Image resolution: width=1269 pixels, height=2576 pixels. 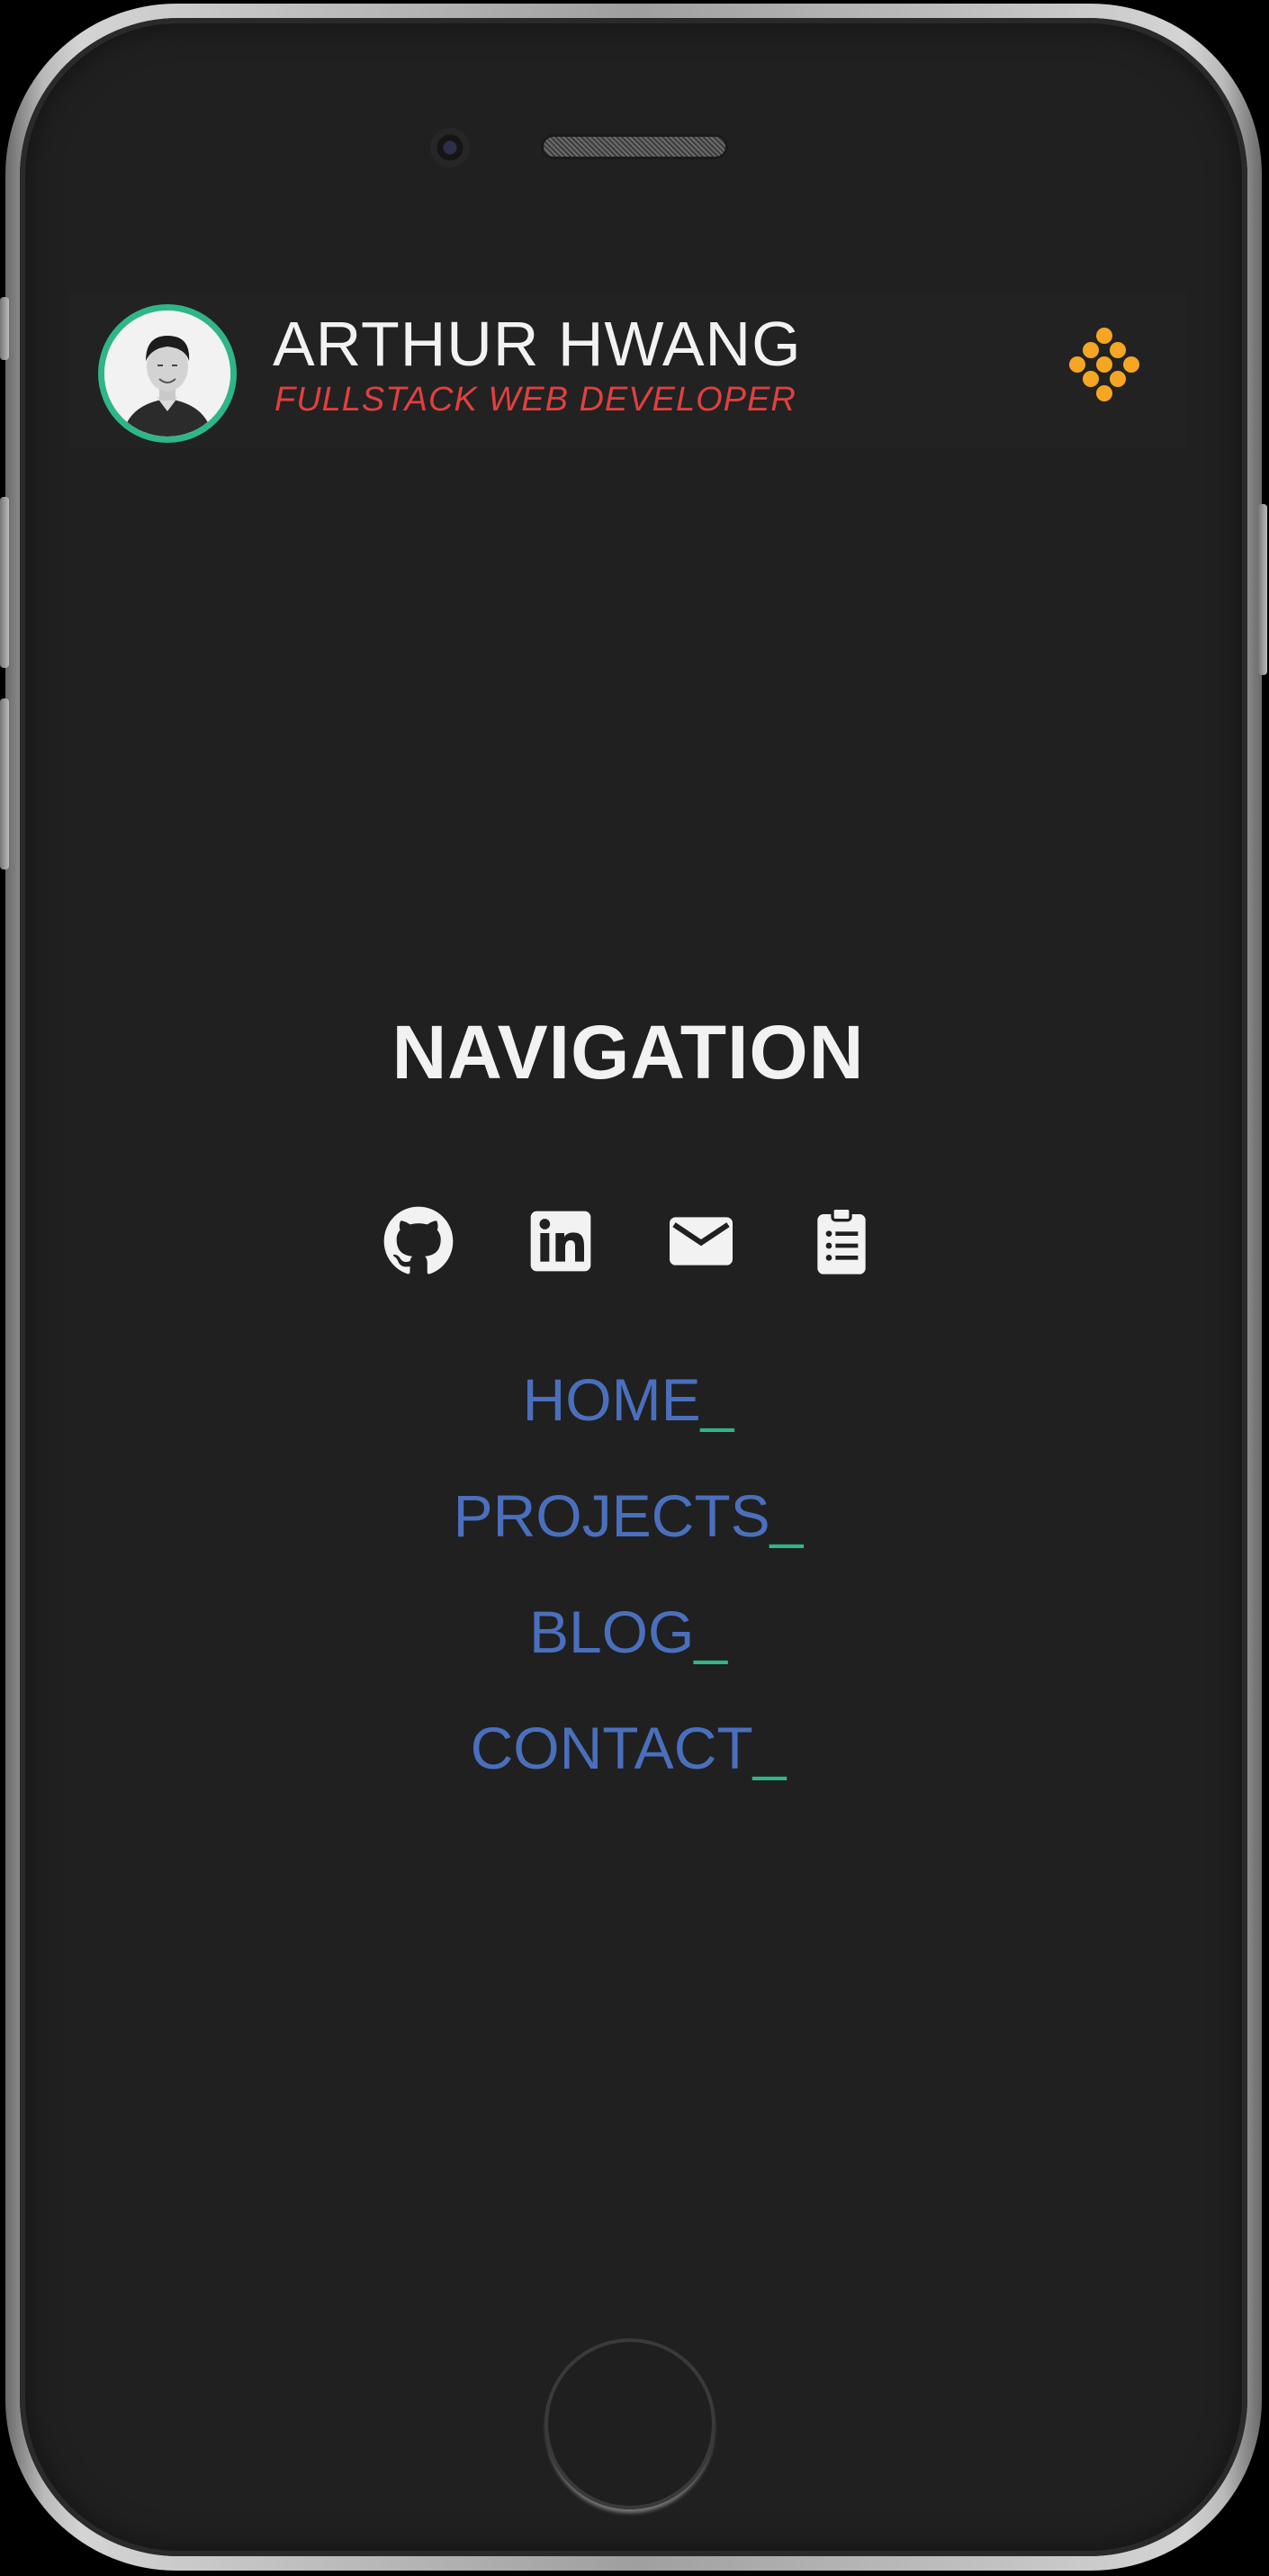 What do you see at coordinates (628, 1052) in the screenshot?
I see `navigation-title: NAVIGATION` at bounding box center [628, 1052].